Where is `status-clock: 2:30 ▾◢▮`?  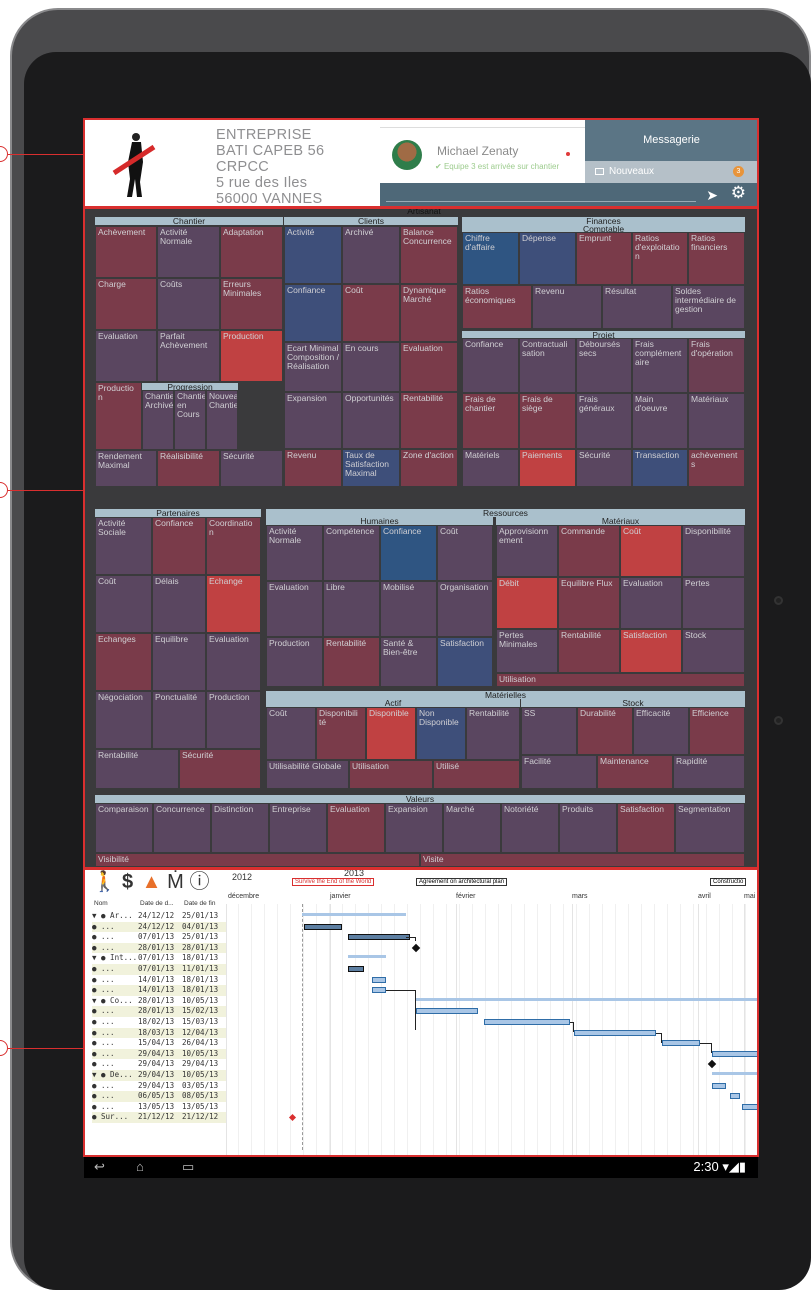
status-clock: 2:30 ▾◢▮ is located at coordinates (719, 1166).